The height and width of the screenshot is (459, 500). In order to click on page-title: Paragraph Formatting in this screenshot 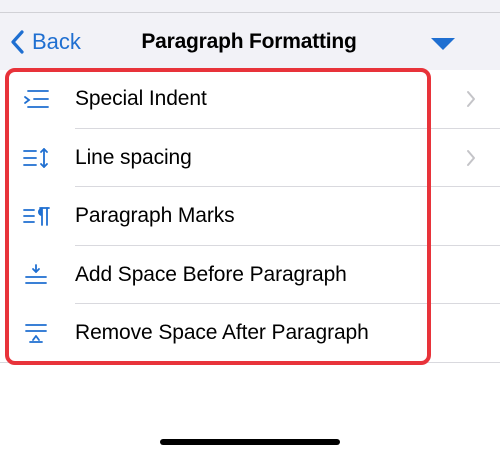, I will do `click(249, 41)`.